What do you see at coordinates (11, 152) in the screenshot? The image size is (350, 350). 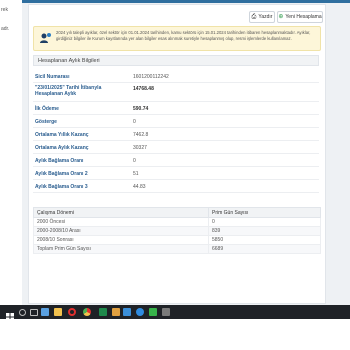 I see `left-sidebar: rek adr.` at bounding box center [11, 152].